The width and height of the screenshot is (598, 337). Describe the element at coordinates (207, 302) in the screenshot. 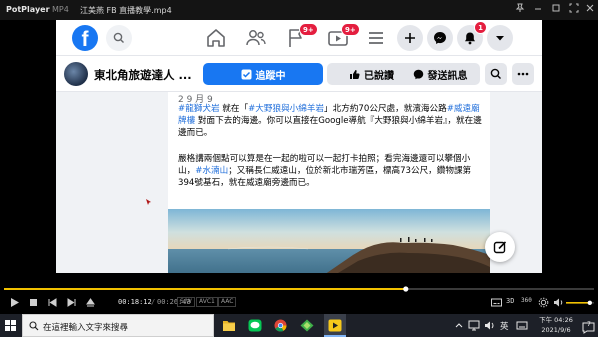

I see `video-codec-badge: AVC1` at that location.